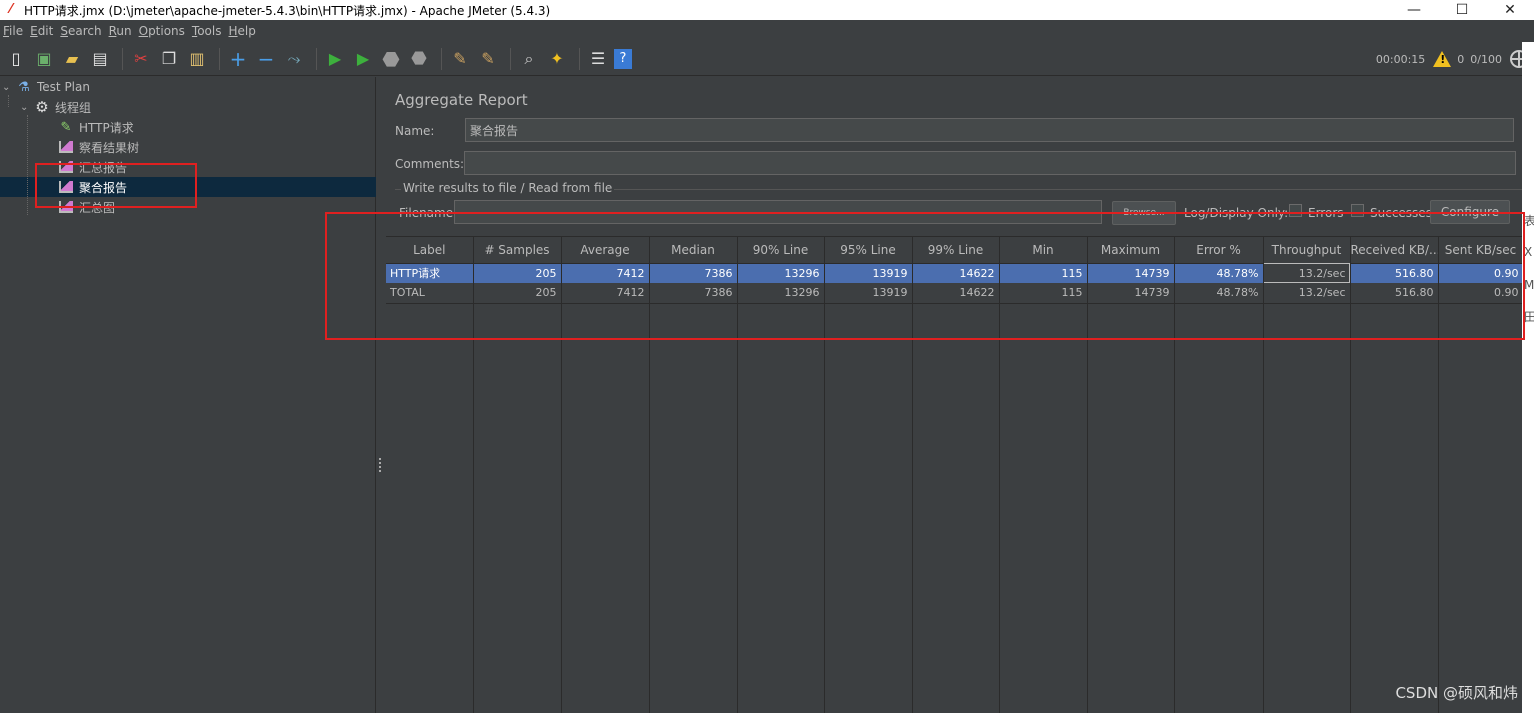 The image size is (1534, 713). What do you see at coordinates (391, 59) in the screenshot?
I see `stop-icon: ⬣` at bounding box center [391, 59].